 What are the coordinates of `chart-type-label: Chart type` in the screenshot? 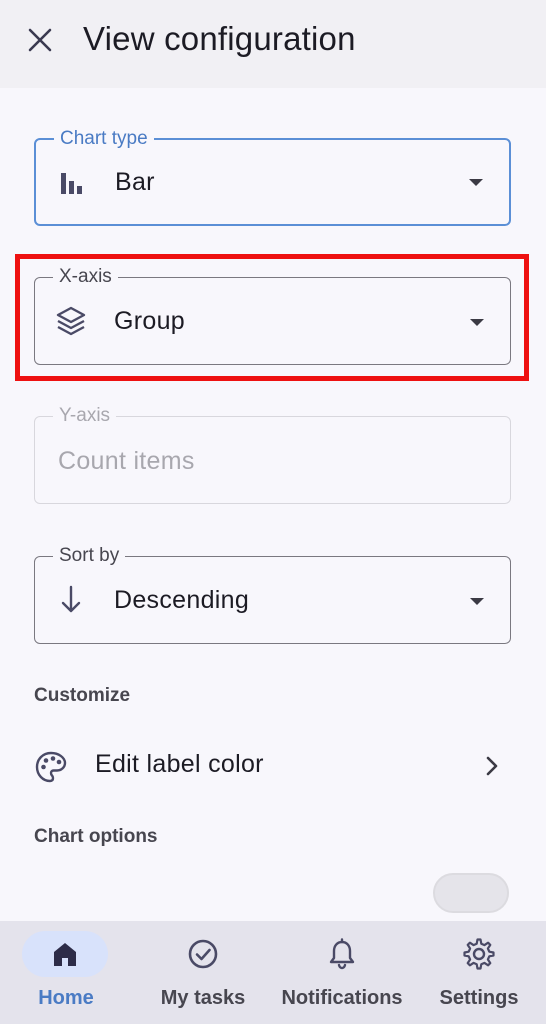 It's located at (104, 139).